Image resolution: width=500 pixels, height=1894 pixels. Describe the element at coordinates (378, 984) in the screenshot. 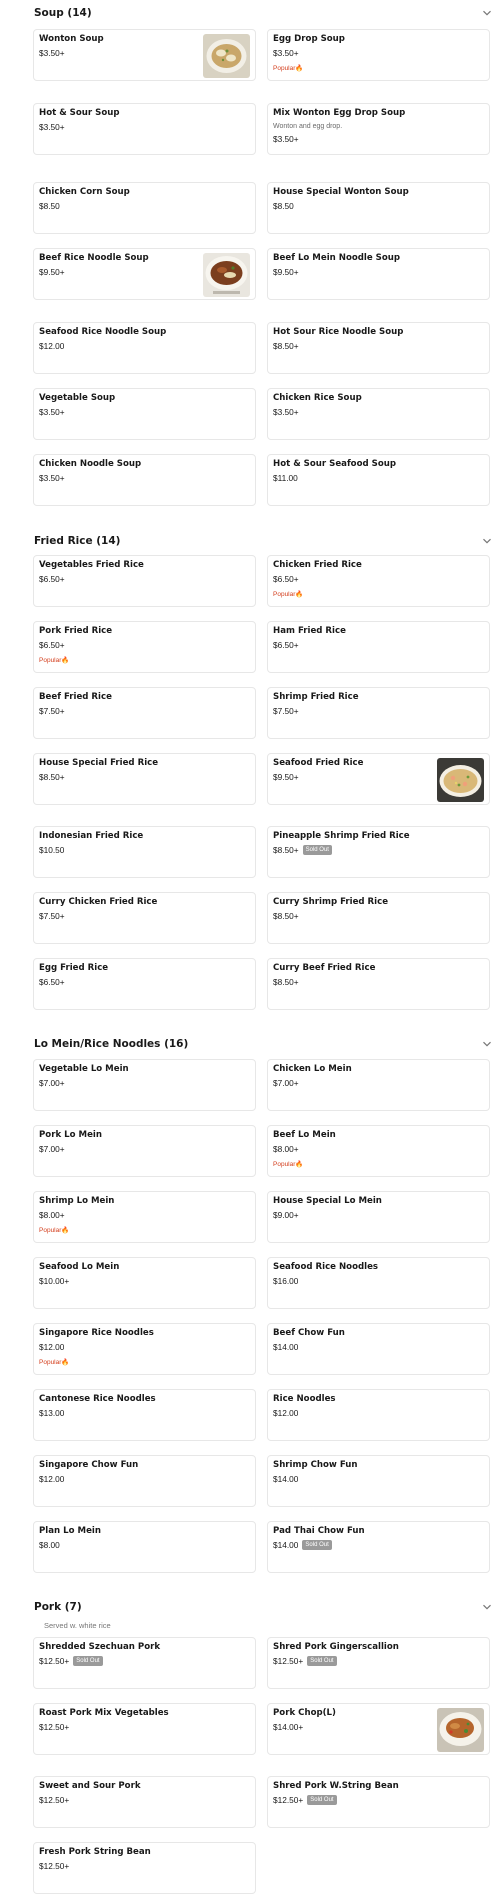

I see `menu-item-curry-beef-fried-rice: Curry Beef Fried Rice $8.50+` at that location.